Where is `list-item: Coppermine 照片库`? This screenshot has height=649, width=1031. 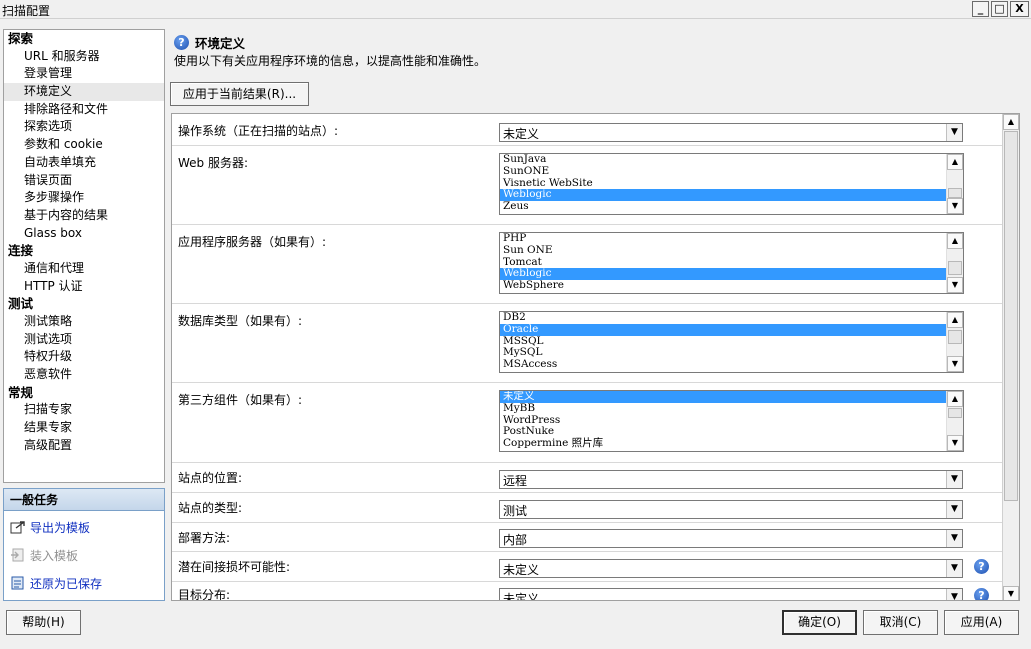
list-item: Coppermine 照片库 is located at coordinates (723, 443).